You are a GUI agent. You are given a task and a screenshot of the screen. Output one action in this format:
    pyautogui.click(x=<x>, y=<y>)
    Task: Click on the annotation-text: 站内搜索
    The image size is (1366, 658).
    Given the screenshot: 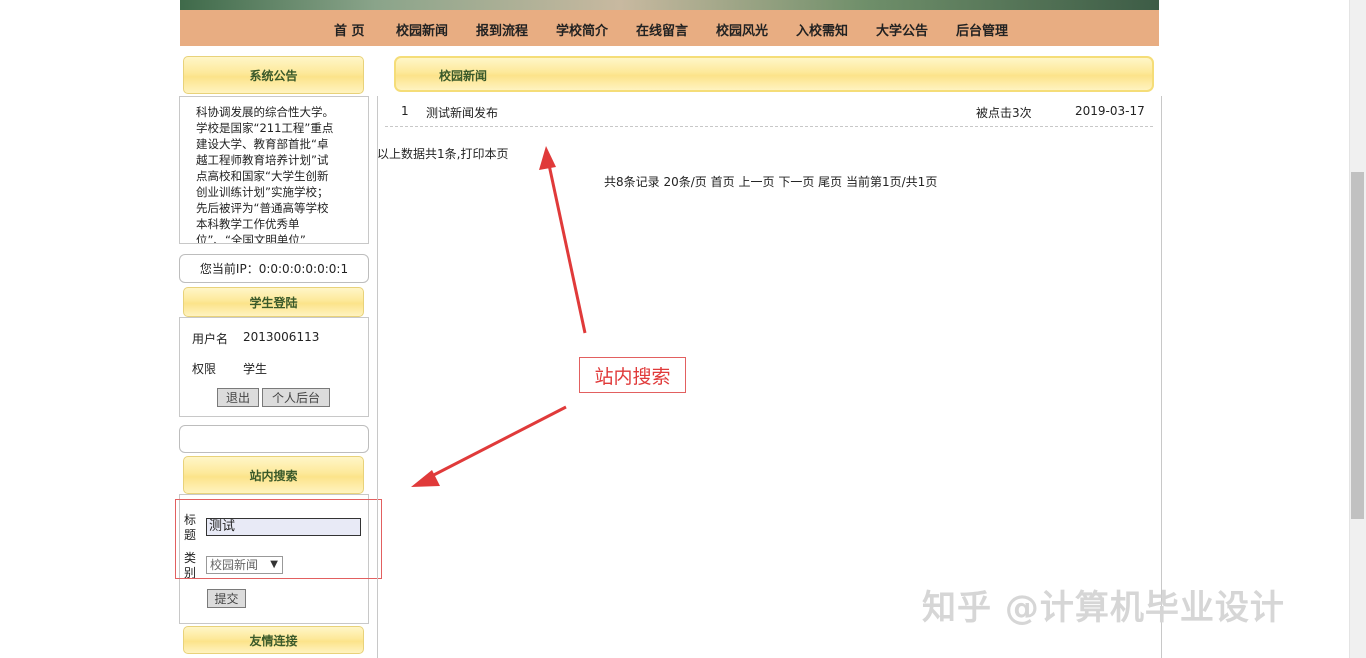 What is the action you would take?
    pyautogui.click(x=632, y=376)
    